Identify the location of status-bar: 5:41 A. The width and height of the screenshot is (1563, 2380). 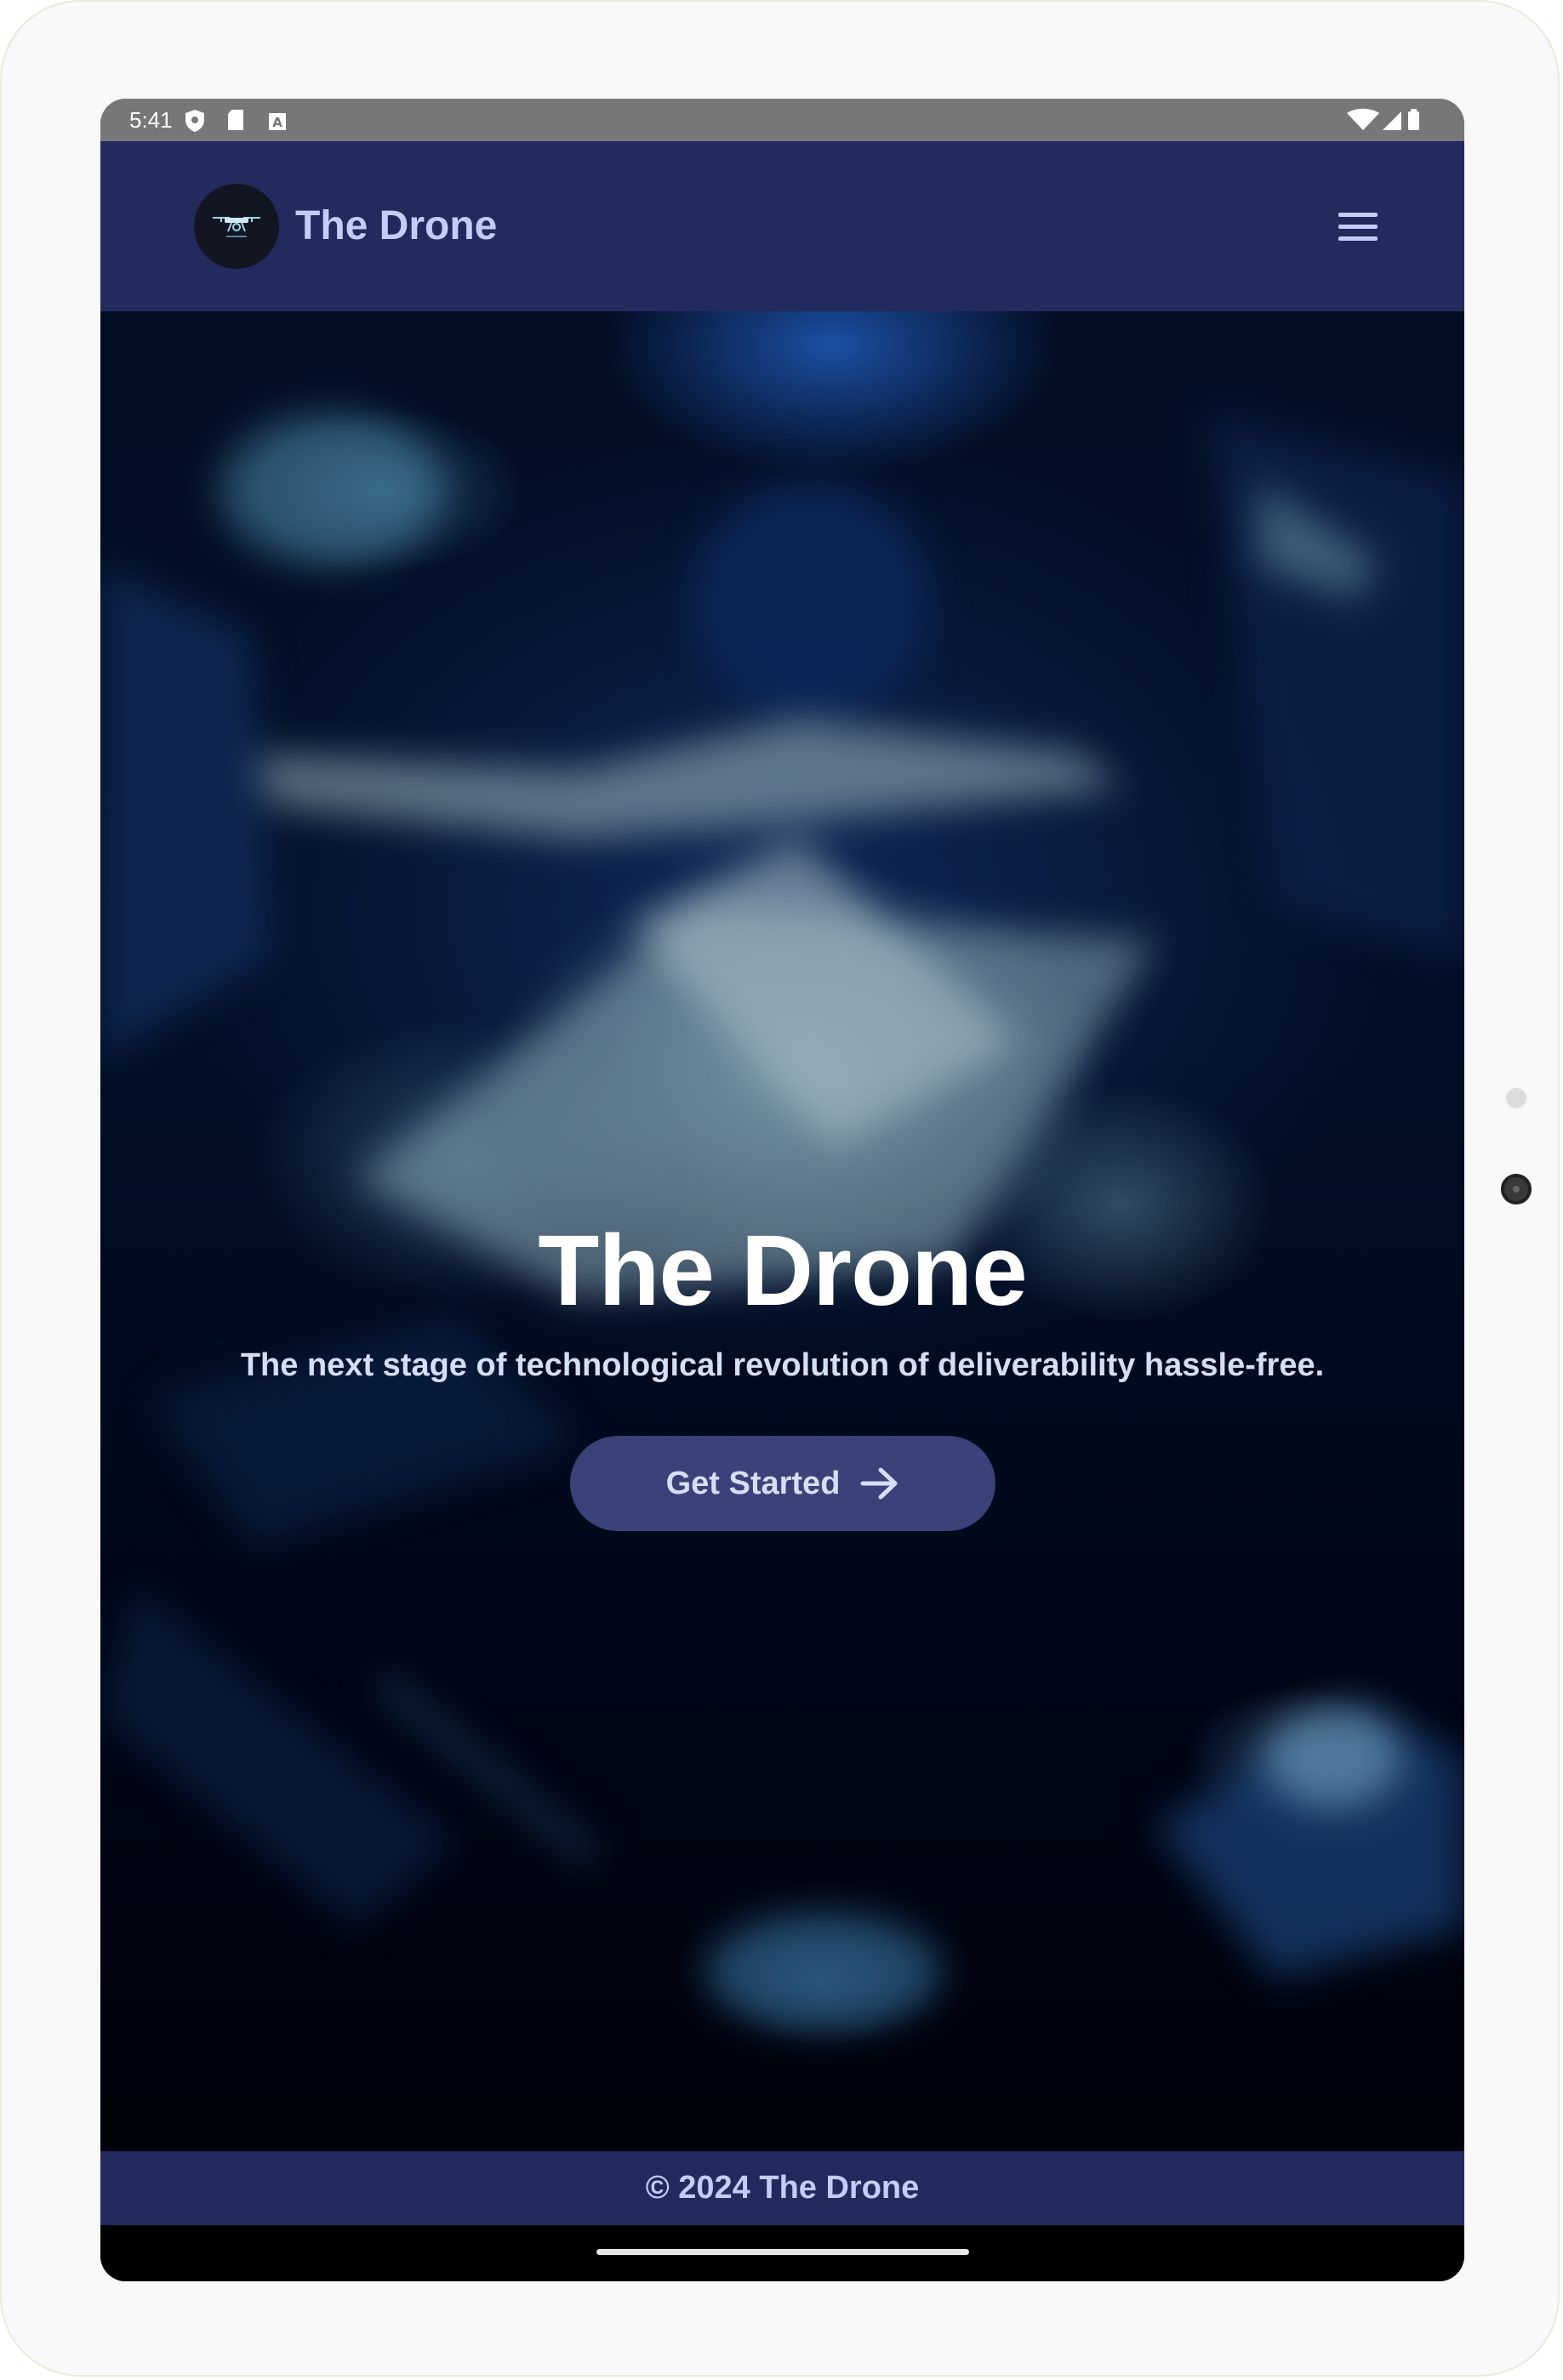
(782, 120).